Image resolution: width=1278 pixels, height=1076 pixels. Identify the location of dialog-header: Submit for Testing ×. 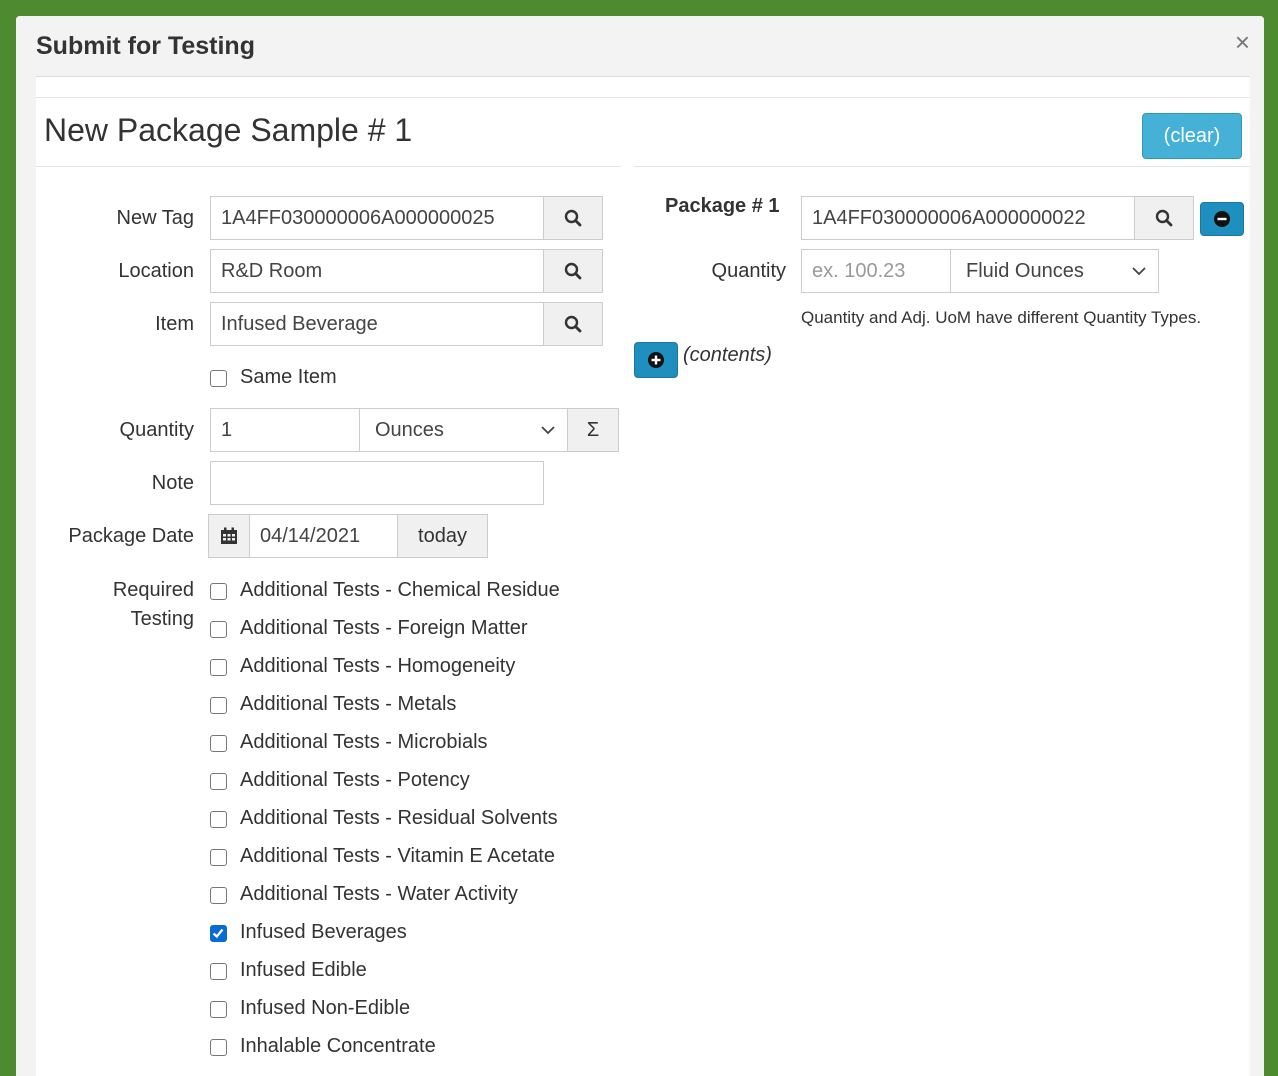
(640, 46).